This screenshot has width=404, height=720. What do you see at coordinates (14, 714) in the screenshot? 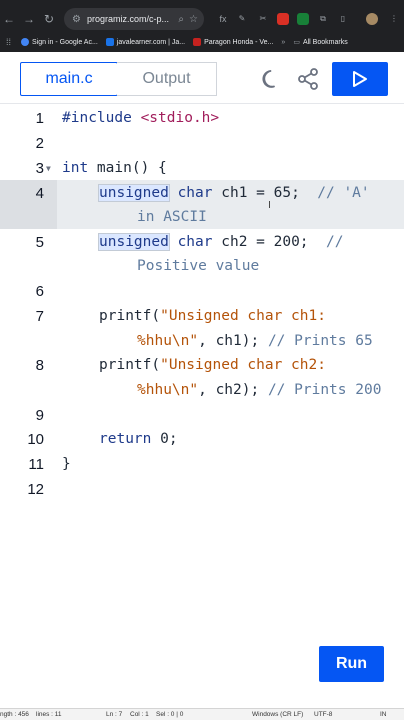
I see `status-length: ngth : 456` at bounding box center [14, 714].